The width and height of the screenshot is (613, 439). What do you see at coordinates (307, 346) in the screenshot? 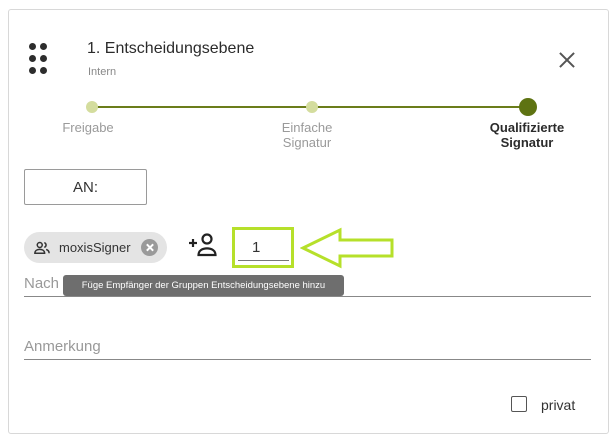
I see `note-input` at bounding box center [307, 346].